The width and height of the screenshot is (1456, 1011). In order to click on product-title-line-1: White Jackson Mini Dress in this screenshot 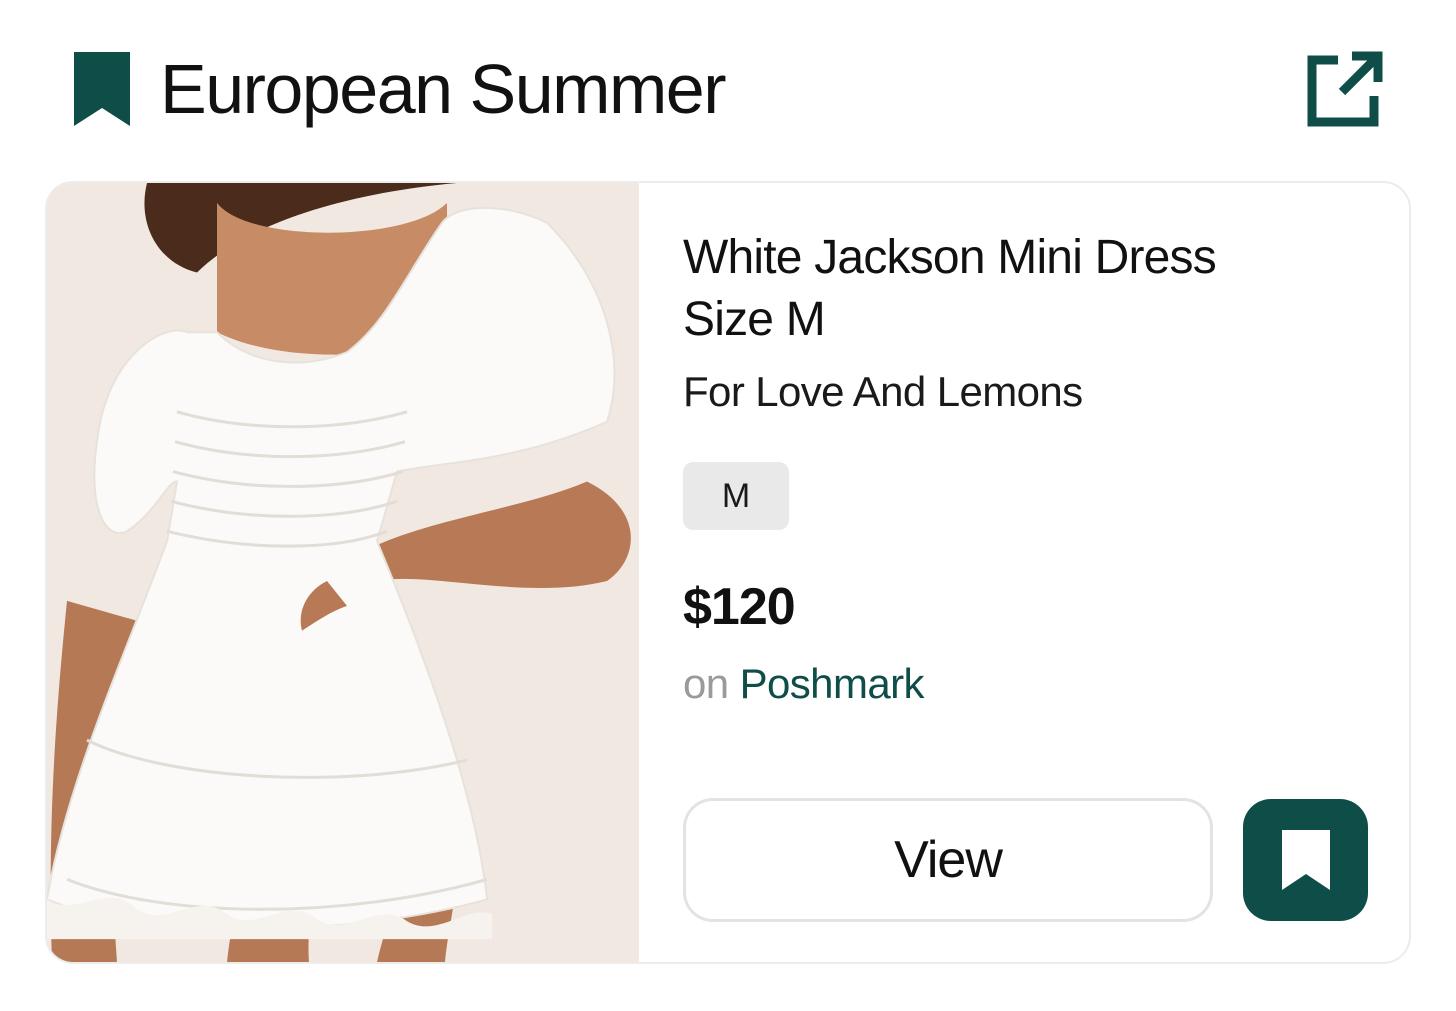, I will do `click(950, 257)`.